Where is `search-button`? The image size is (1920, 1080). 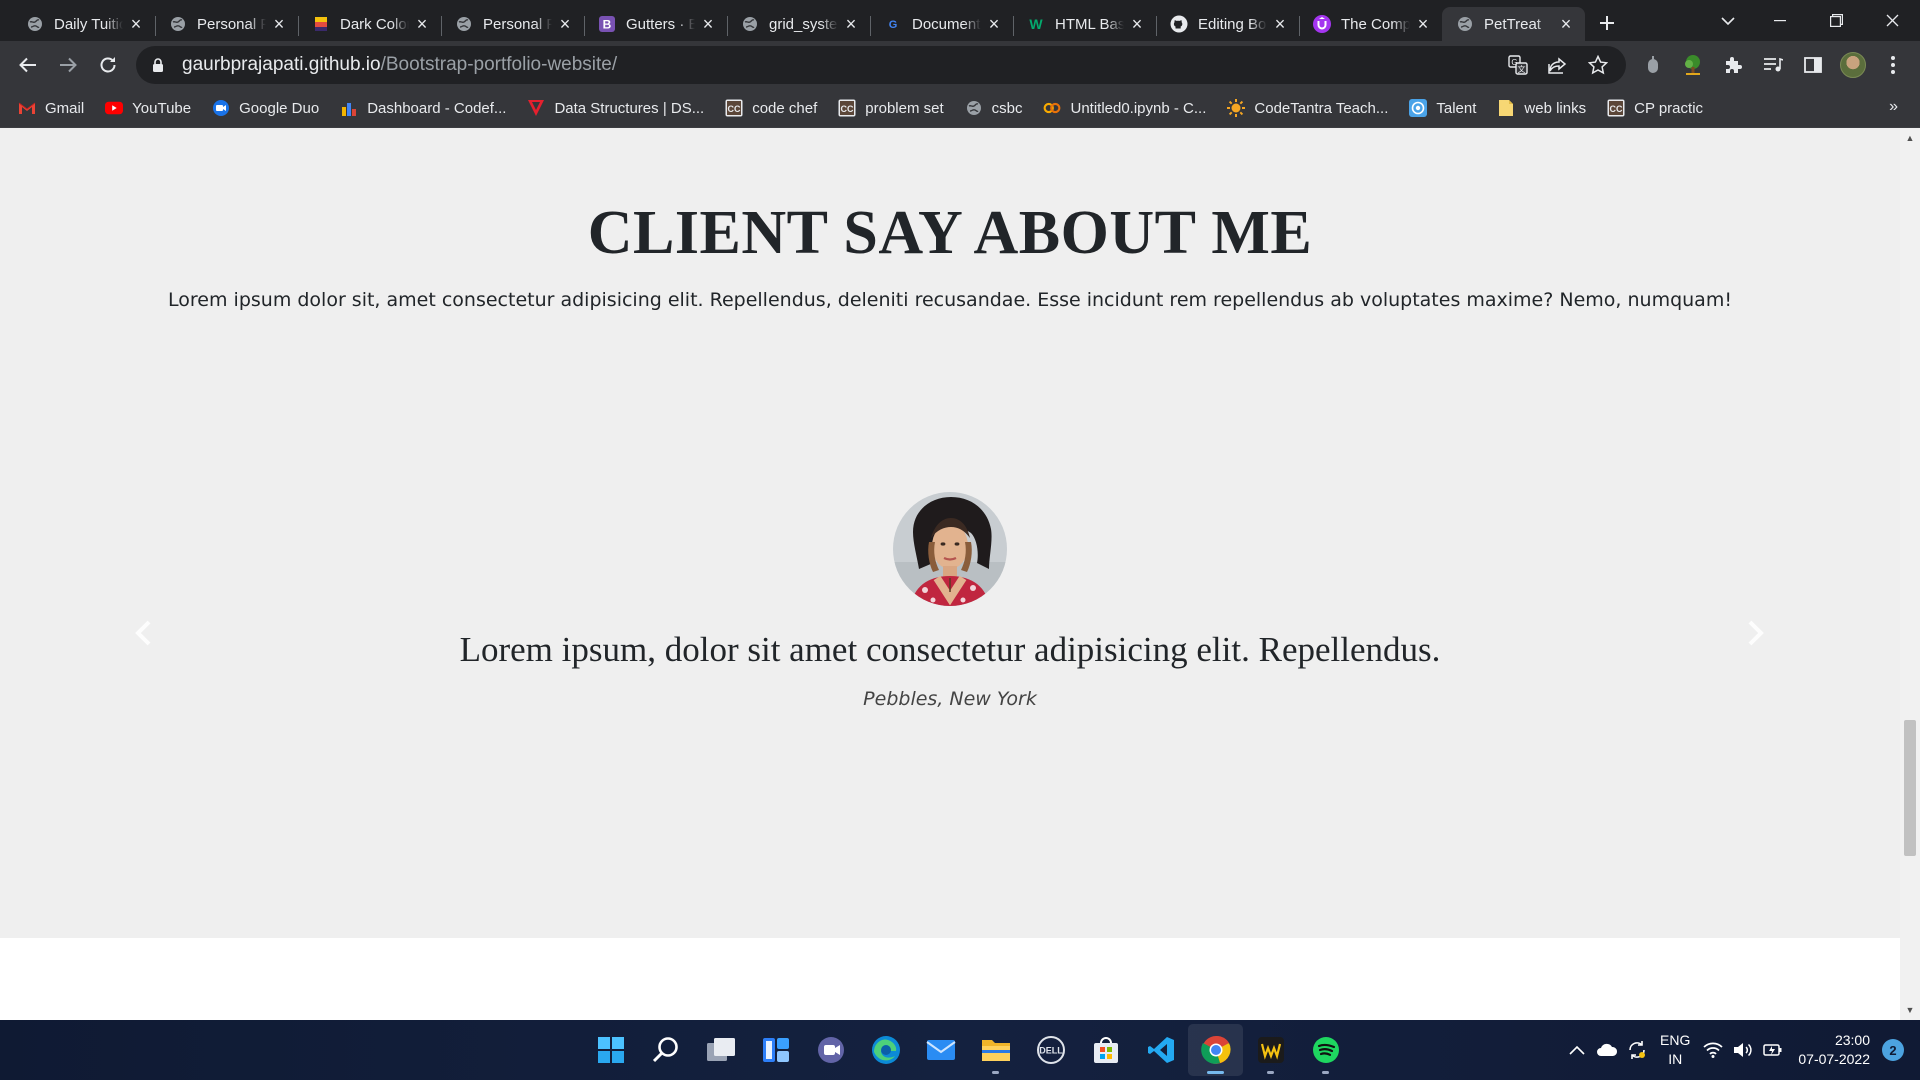 search-button is located at coordinates (665, 1050).